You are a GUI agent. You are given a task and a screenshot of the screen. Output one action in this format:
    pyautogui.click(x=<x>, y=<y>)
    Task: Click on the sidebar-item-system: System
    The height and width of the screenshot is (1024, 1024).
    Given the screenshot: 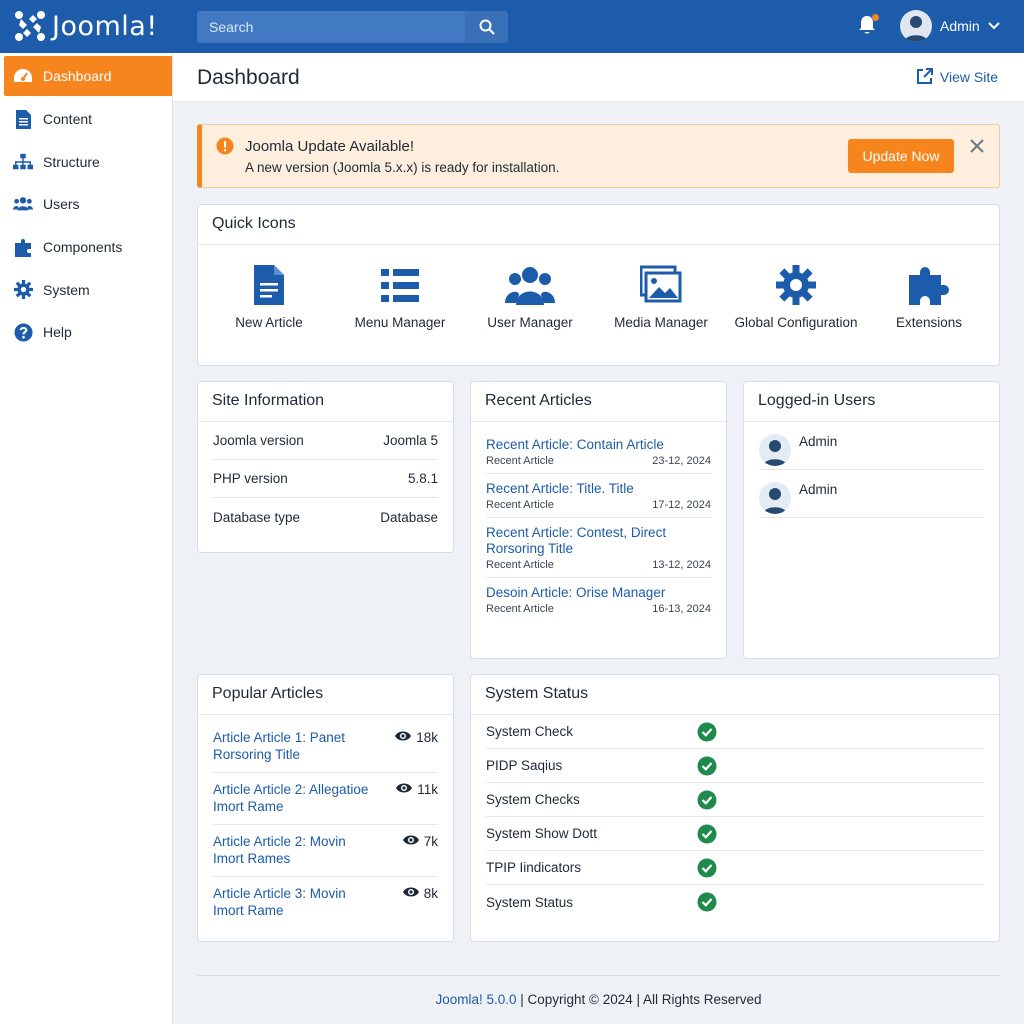 What is the action you would take?
    pyautogui.click(x=86, y=289)
    